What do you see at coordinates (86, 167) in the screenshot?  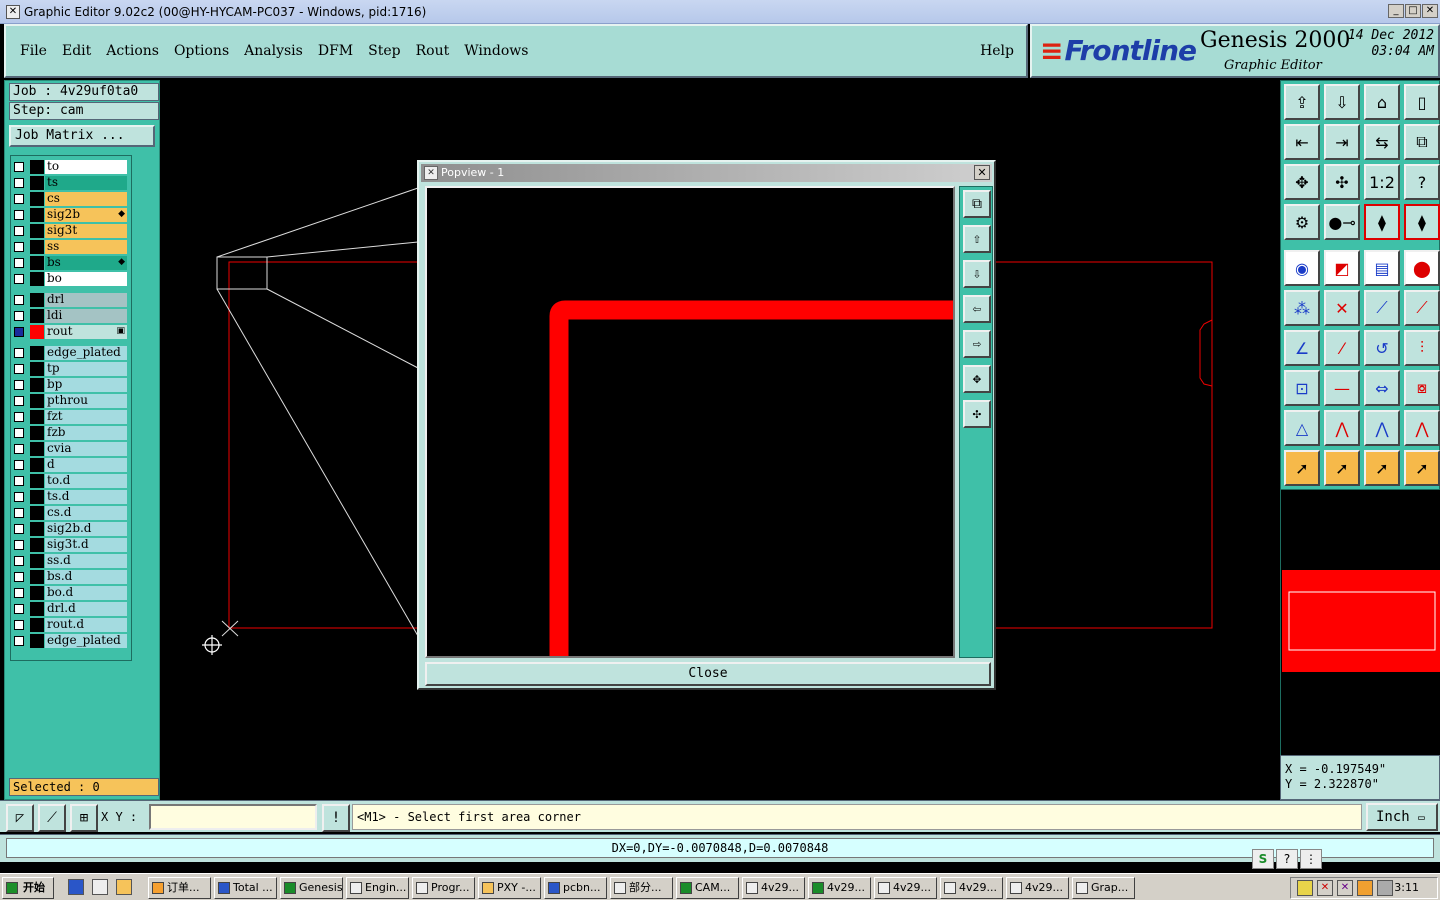 I see `layer-name: to` at bounding box center [86, 167].